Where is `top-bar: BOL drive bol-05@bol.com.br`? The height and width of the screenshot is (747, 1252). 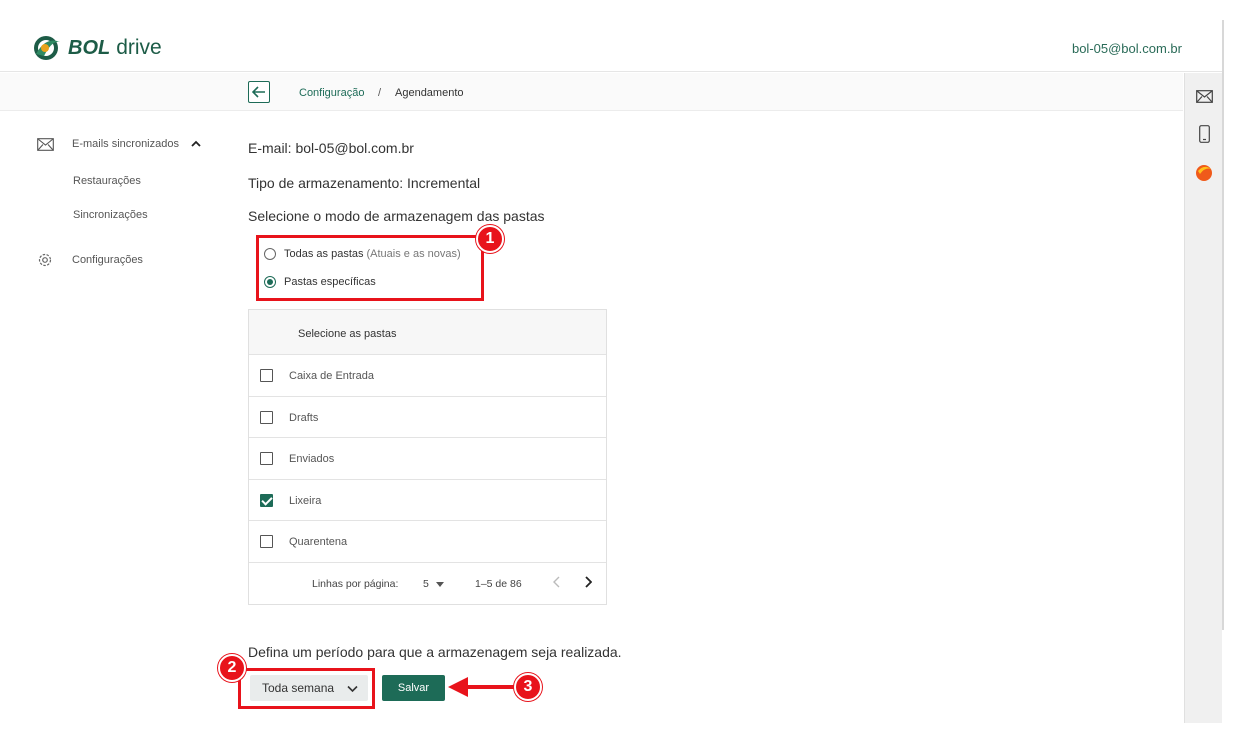
top-bar: BOL drive bol-05@bol.com.br is located at coordinates (611, 36).